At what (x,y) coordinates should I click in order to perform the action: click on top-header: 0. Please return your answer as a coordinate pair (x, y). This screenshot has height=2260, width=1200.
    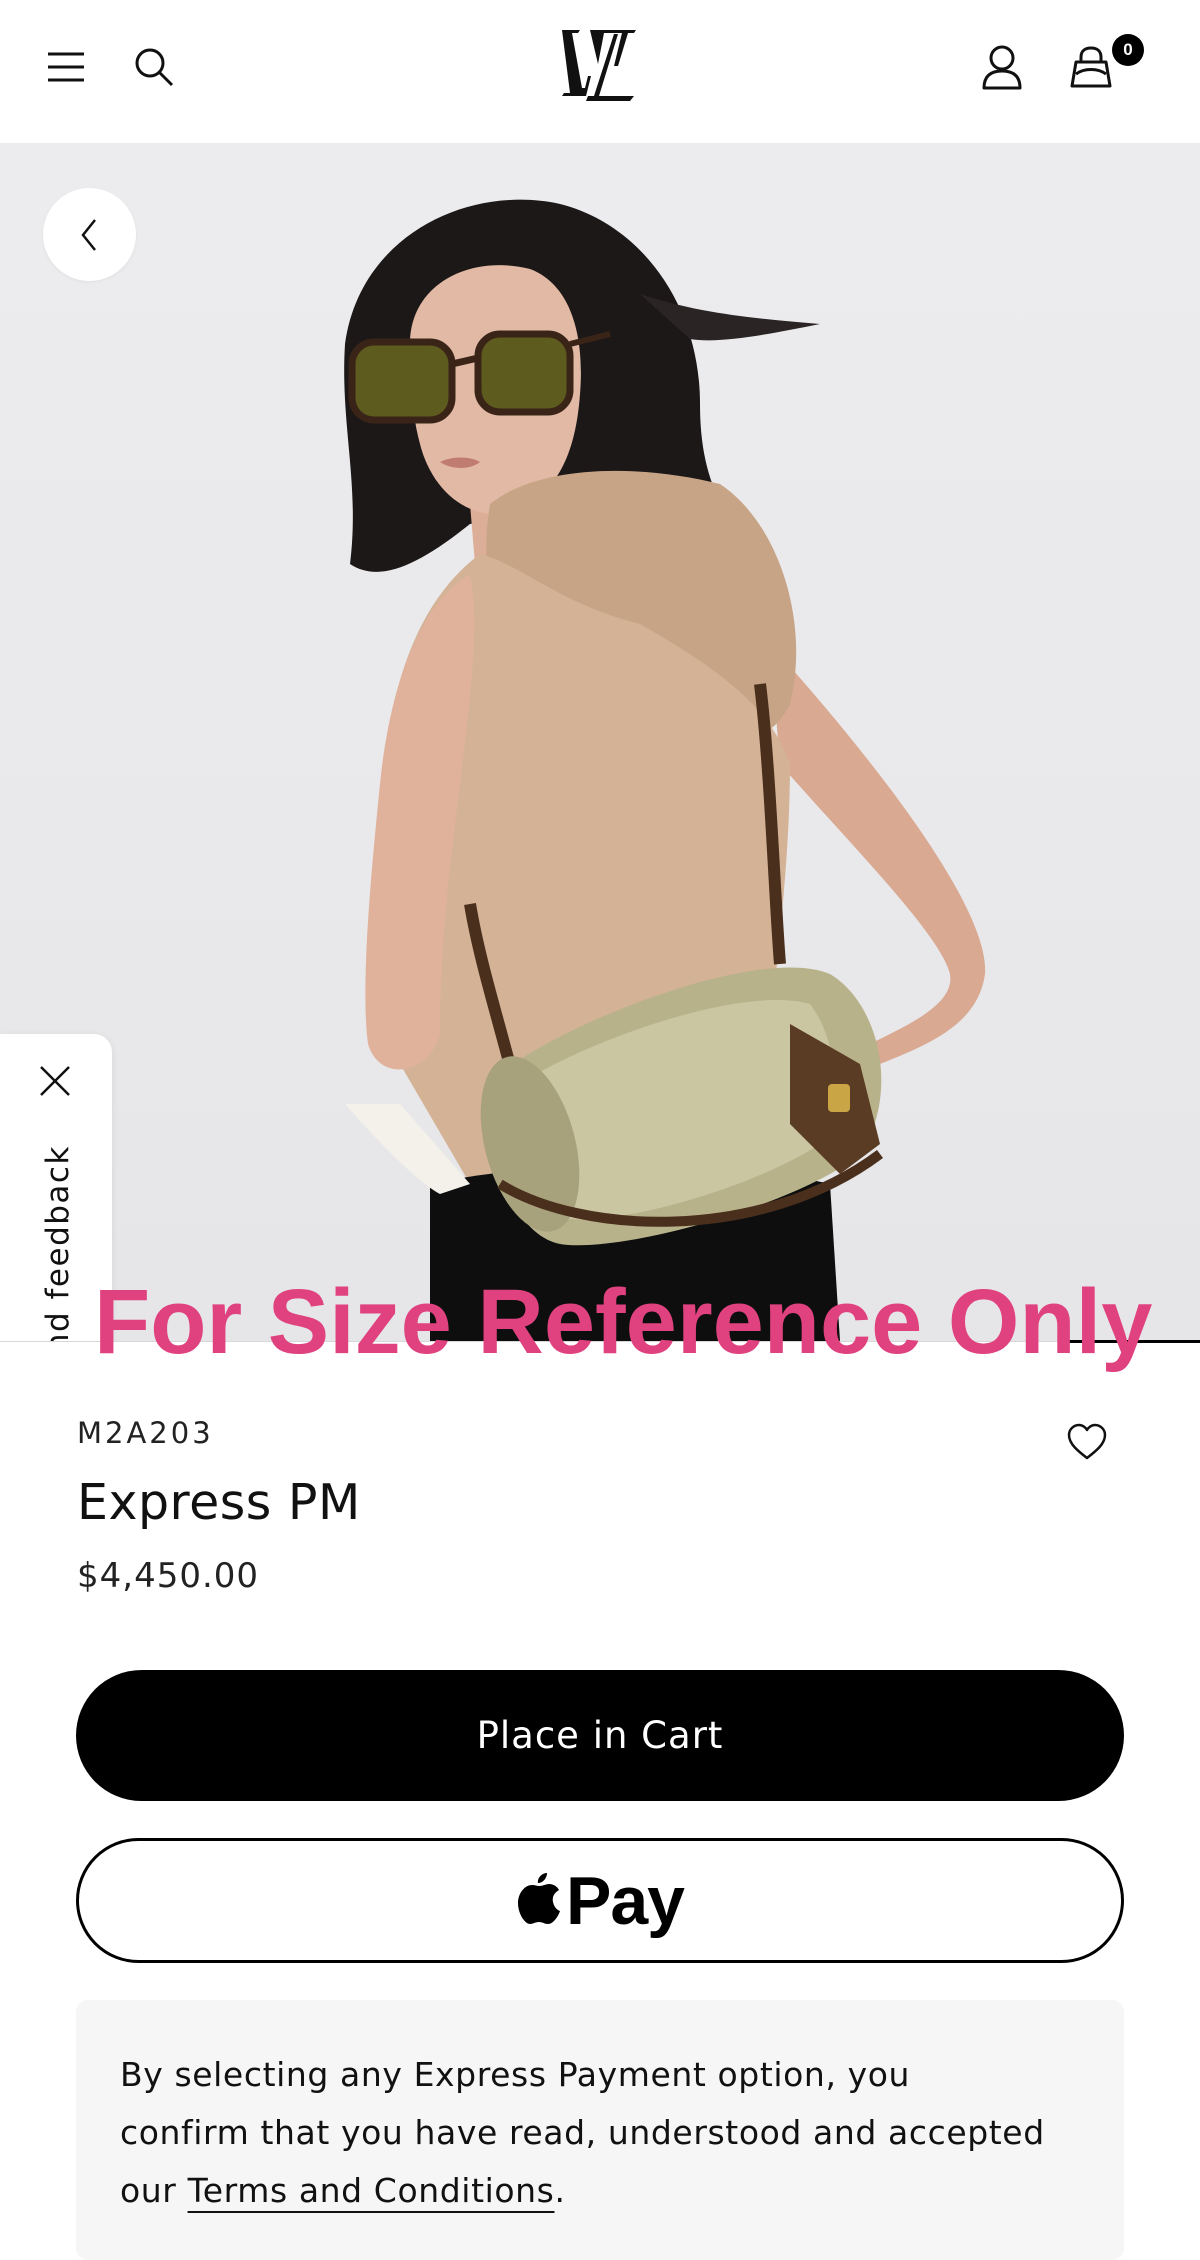
    Looking at the image, I should click on (600, 72).